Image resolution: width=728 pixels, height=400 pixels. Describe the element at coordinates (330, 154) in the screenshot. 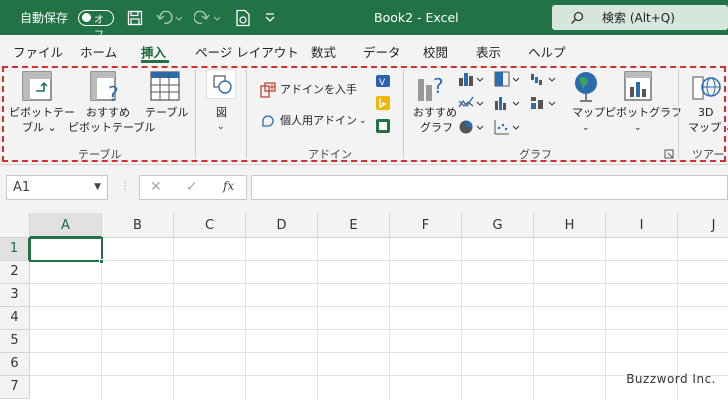

I see `group-addins-label: アドイン` at that location.